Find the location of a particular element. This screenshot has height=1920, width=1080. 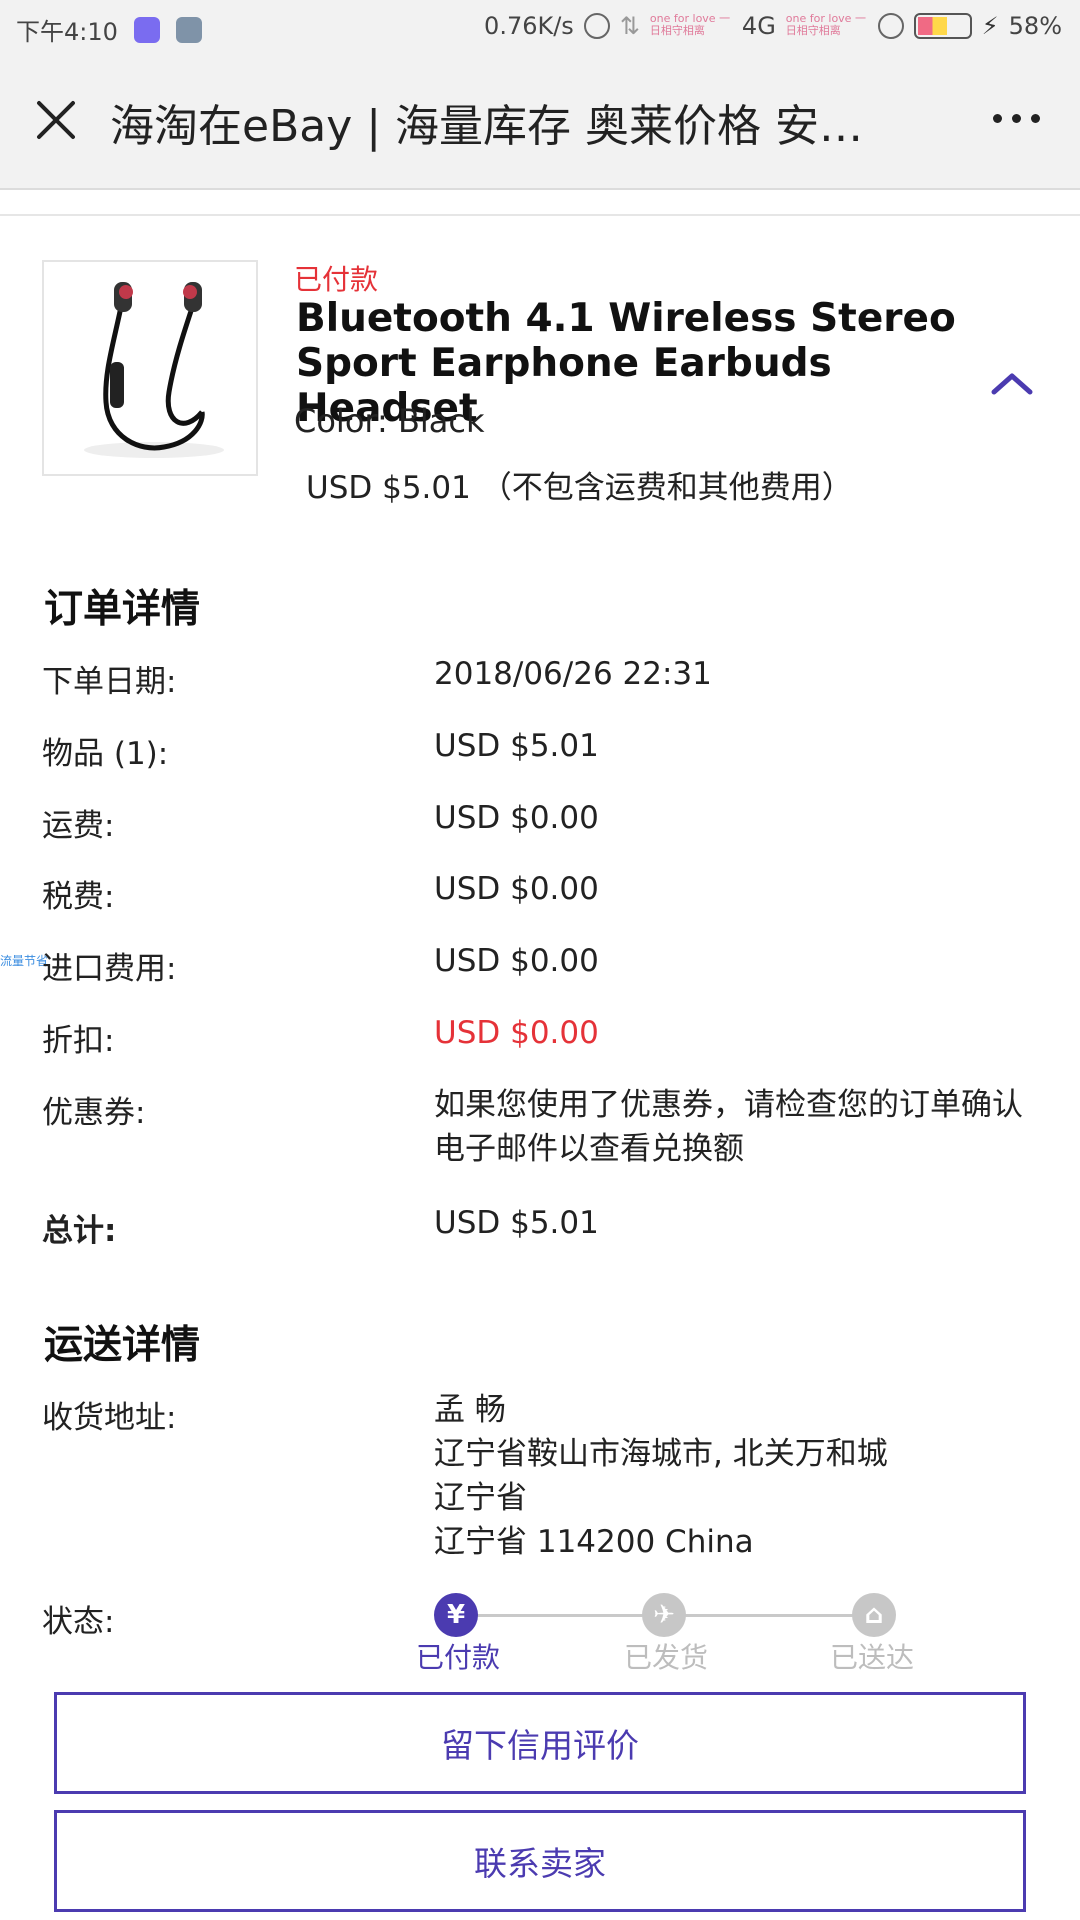

network-type: 4G is located at coordinates (758, 26).